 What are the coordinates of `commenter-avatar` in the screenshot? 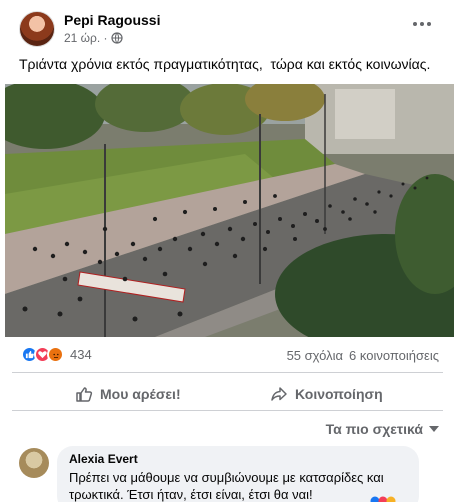 It's located at (34, 463).